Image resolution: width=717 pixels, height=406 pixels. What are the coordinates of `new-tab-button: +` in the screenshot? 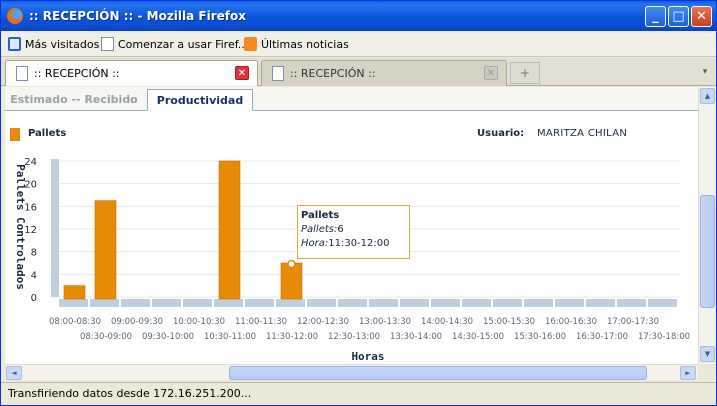 It's located at (525, 73).